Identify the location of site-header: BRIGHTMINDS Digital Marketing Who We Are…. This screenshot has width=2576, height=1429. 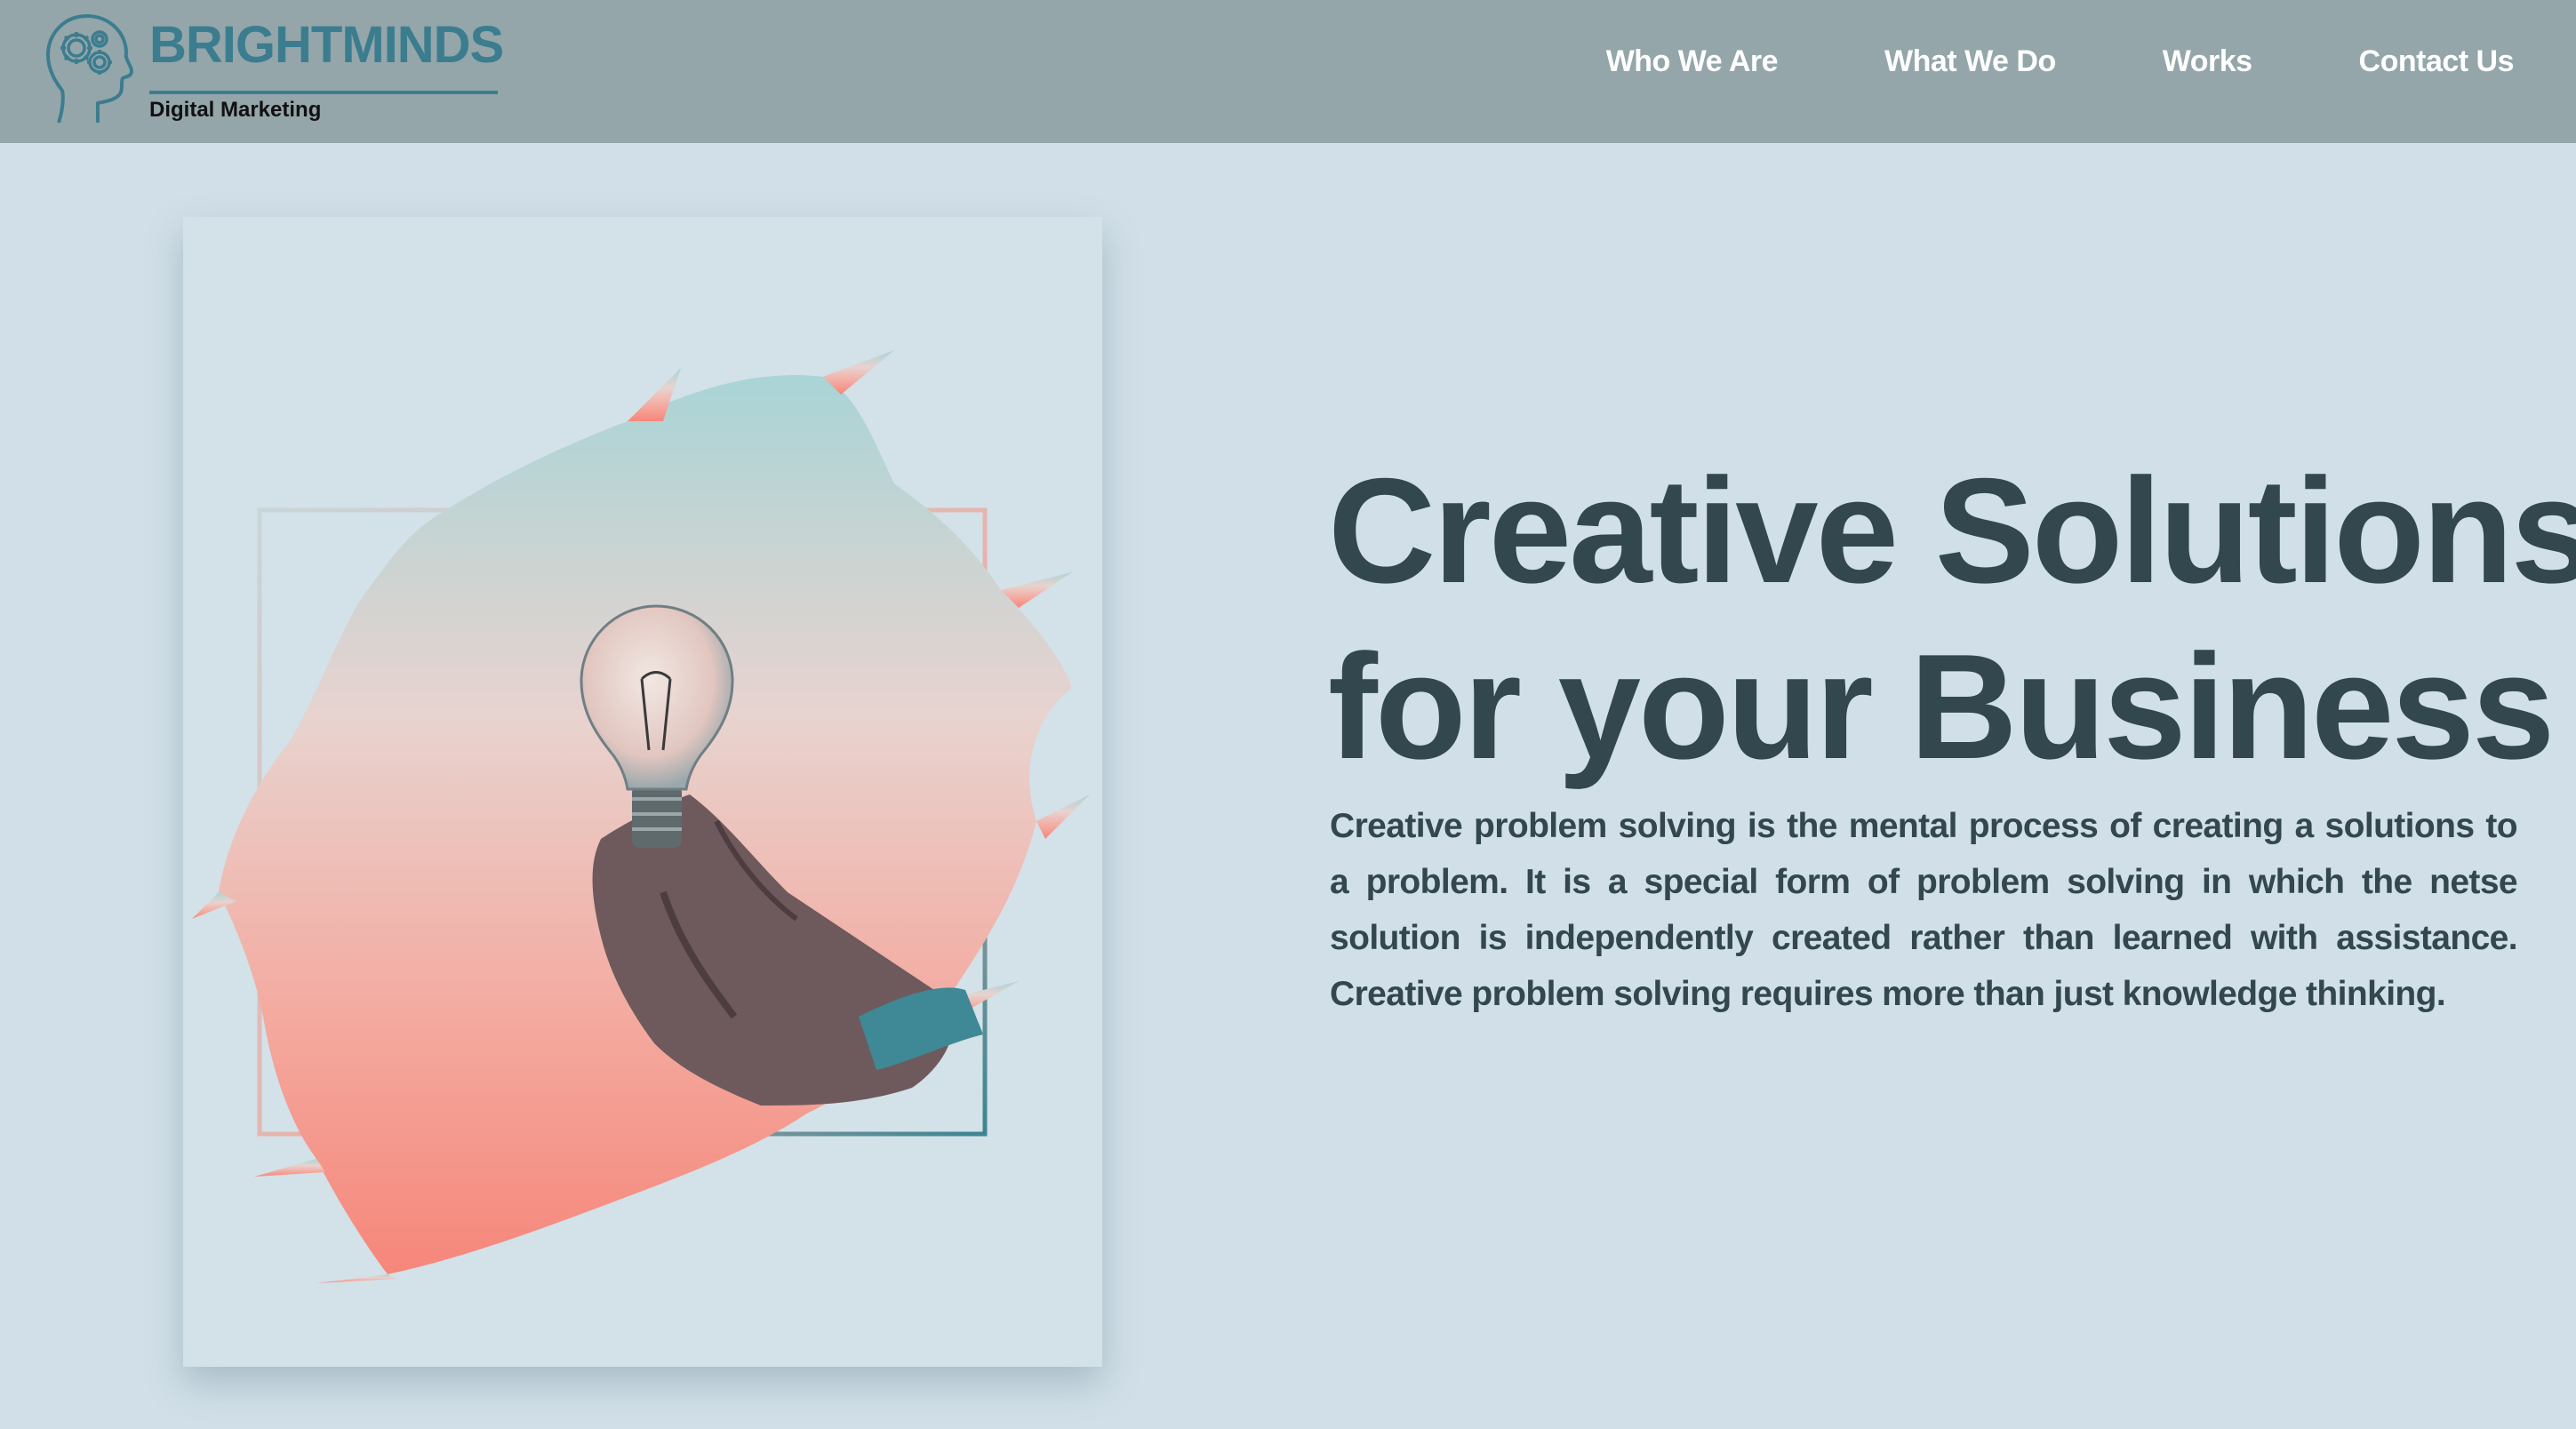
(1288, 71).